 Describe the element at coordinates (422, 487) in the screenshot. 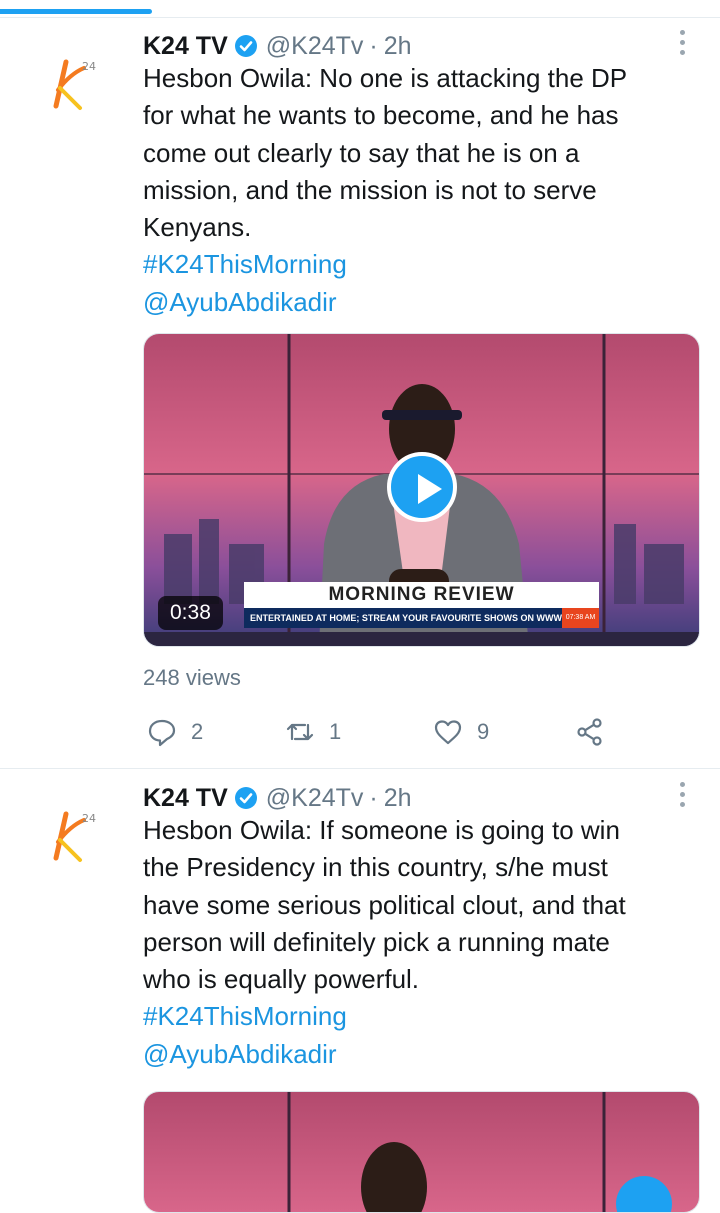

I see `play-icon` at that location.